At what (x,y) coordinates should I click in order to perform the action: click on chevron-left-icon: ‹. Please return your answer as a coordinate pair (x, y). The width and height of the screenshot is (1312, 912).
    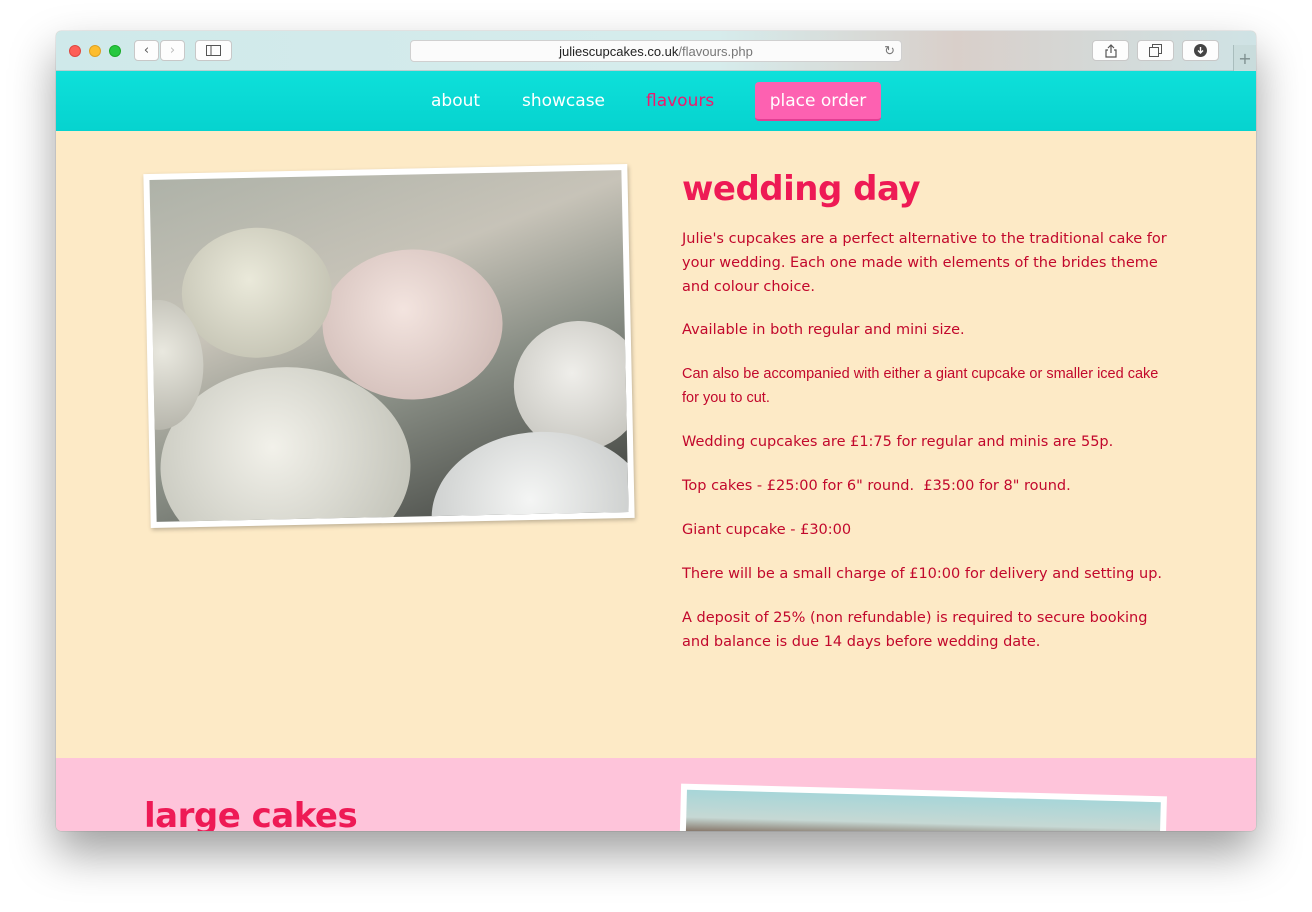
    Looking at the image, I should click on (146, 50).